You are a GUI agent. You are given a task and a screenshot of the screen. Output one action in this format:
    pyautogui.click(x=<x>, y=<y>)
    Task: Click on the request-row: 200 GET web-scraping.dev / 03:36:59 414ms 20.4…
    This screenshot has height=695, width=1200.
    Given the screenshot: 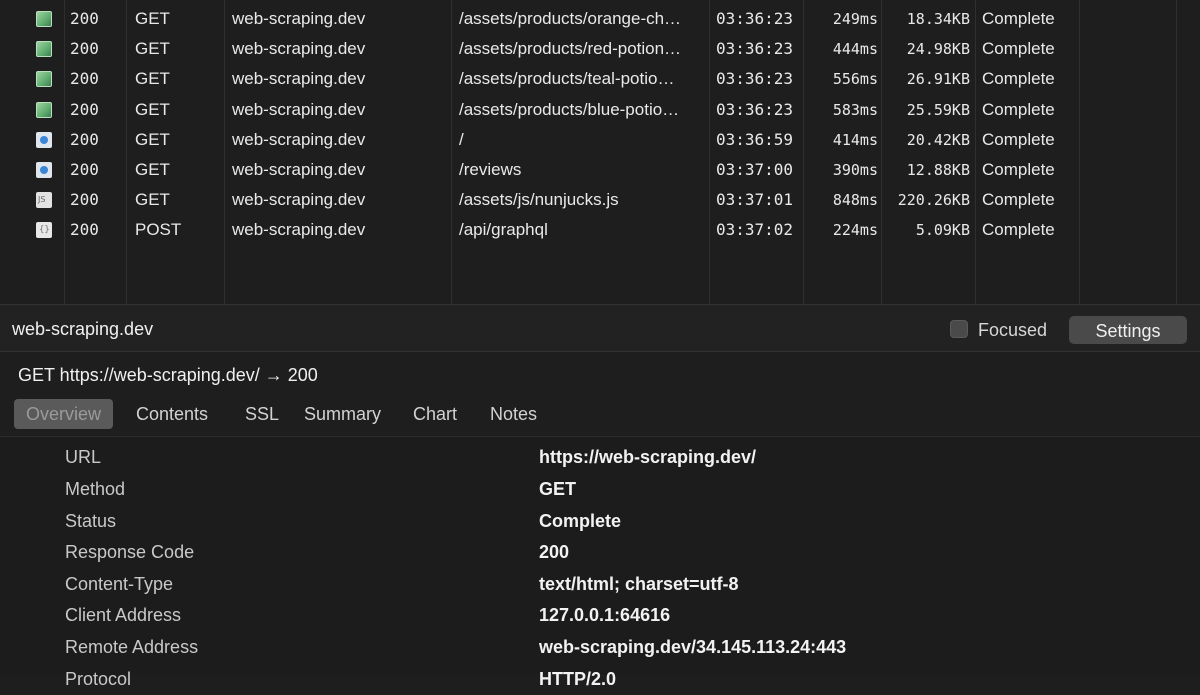 What is the action you would take?
    pyautogui.click(x=600, y=140)
    